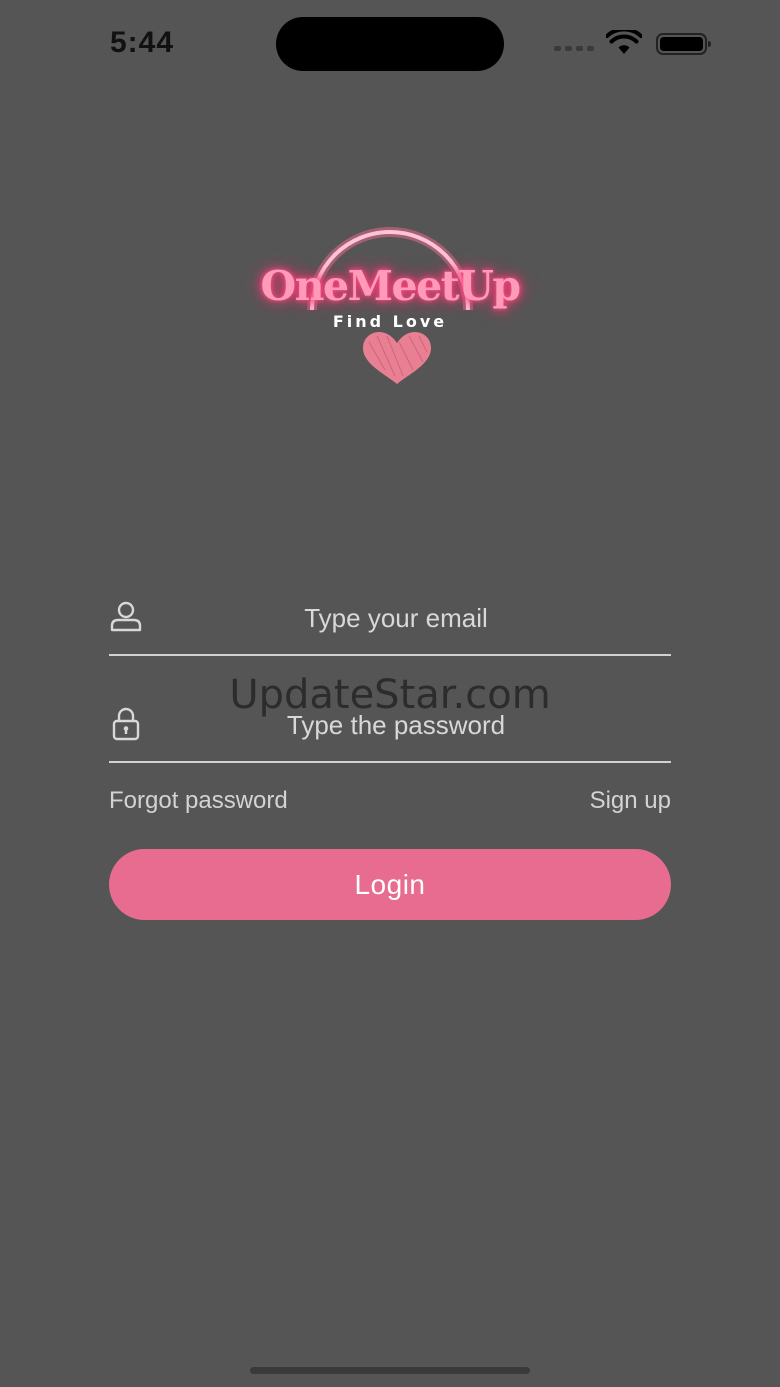 This screenshot has width=780, height=1387. I want to click on app-logo: OneMeetUp Find Love, so click(390, 299).